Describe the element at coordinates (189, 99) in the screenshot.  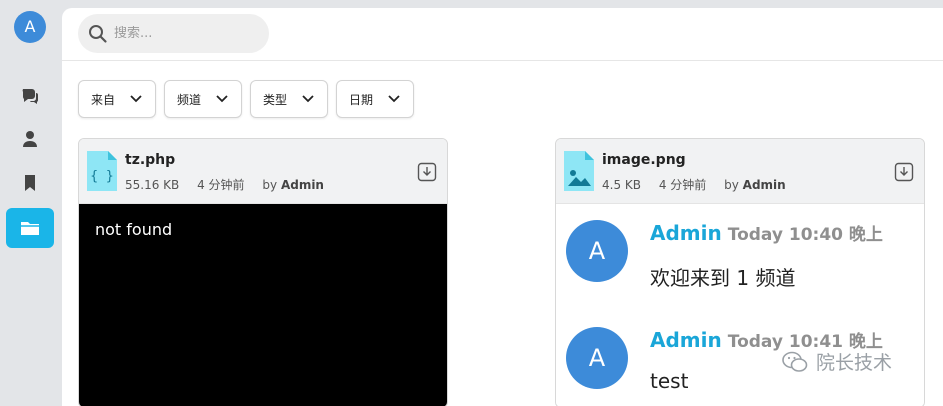
I see `filter-label: 频道` at that location.